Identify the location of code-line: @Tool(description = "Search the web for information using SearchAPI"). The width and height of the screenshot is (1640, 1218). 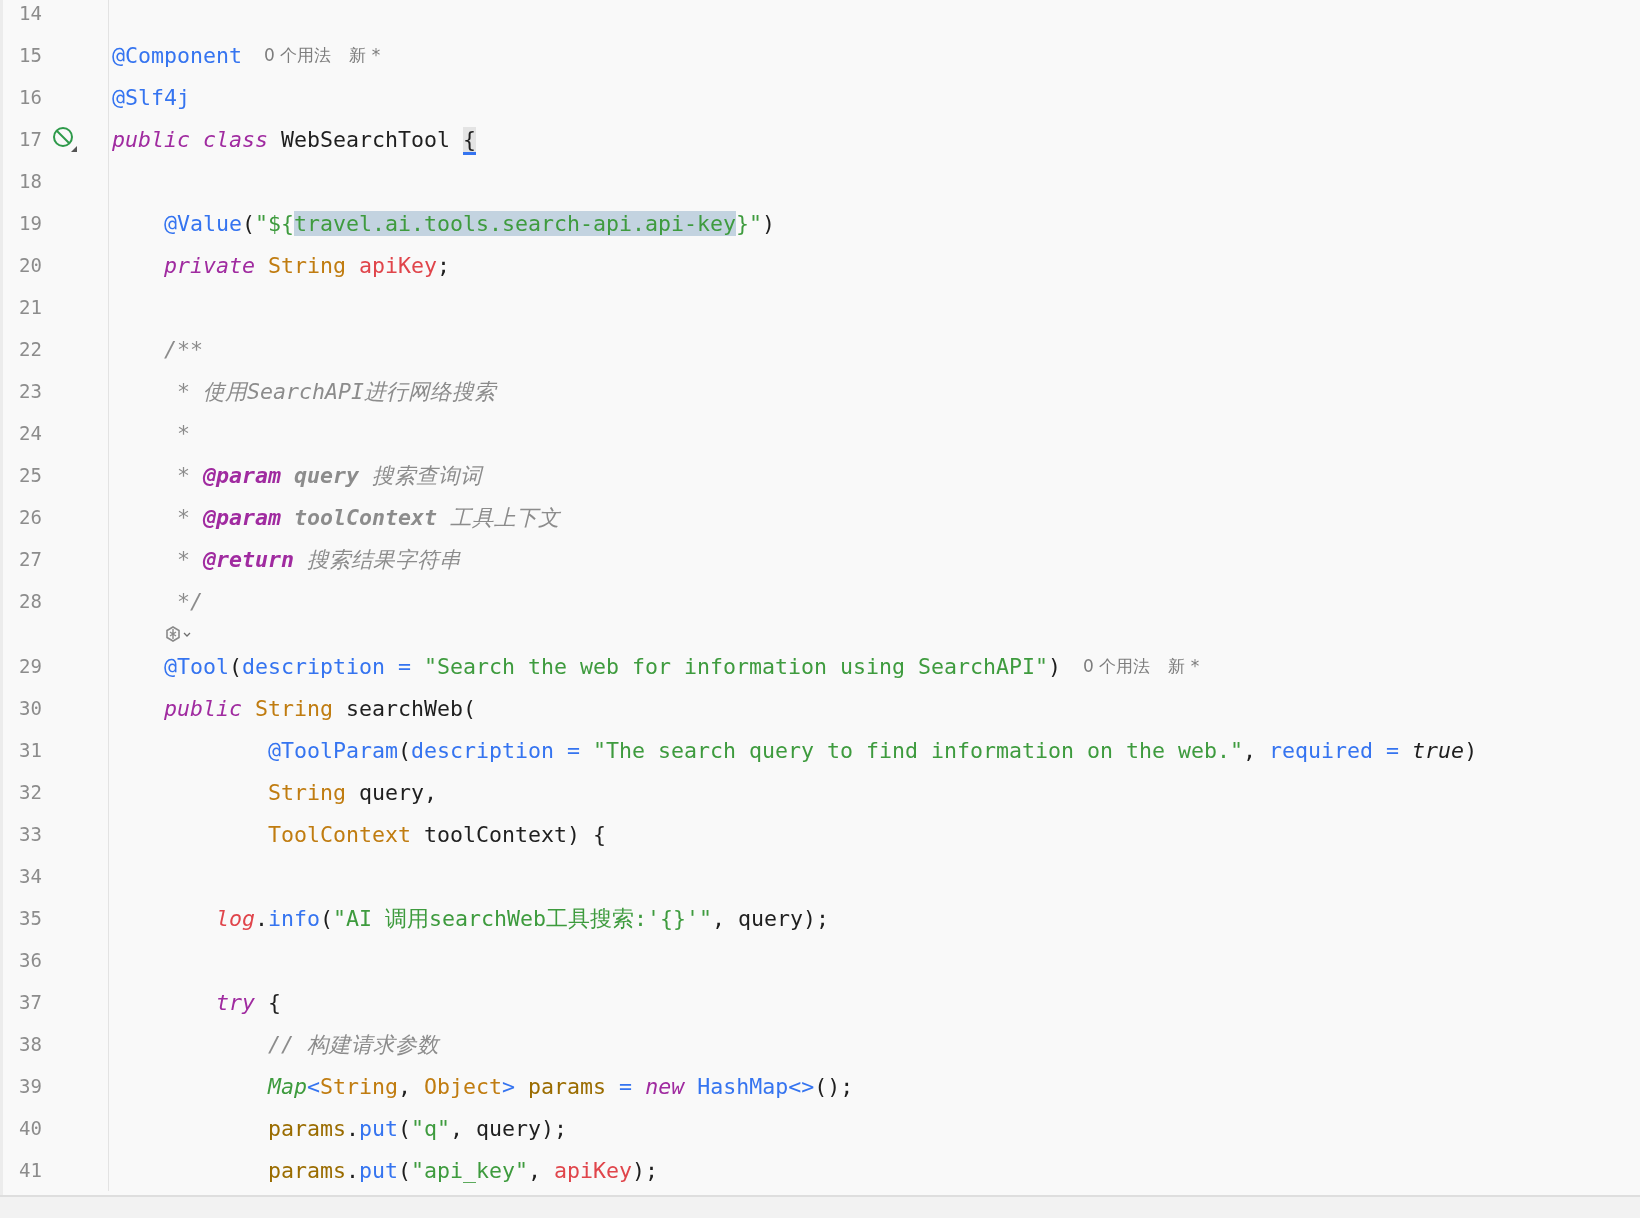
(612, 666).